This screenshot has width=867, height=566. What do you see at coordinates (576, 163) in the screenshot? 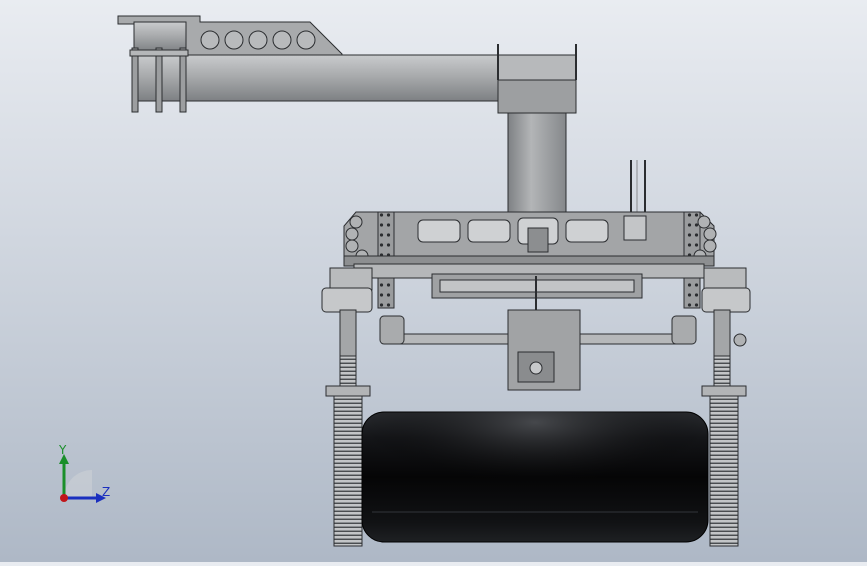
I see `vertical-column` at bounding box center [576, 163].